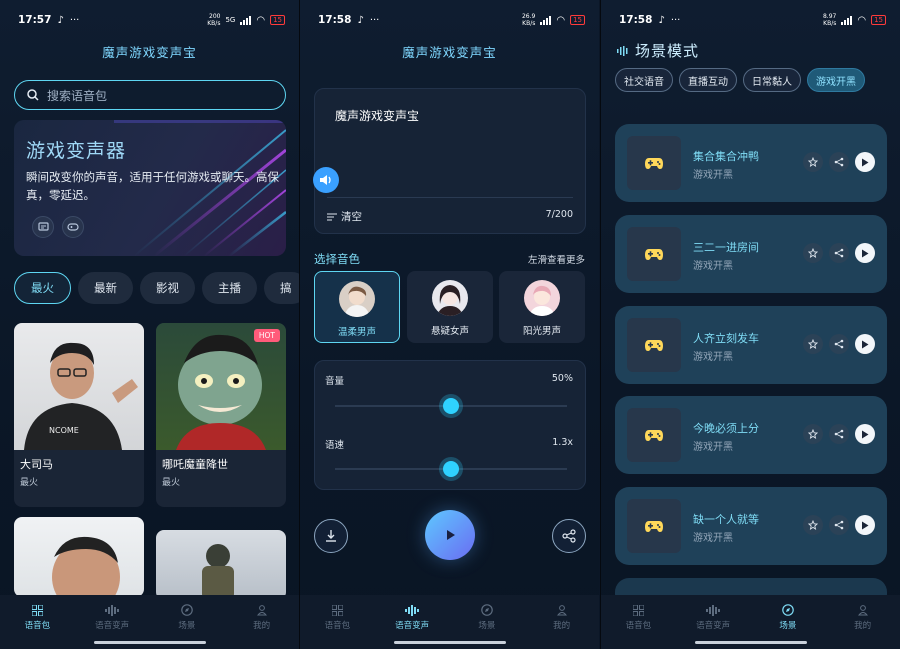  Describe the element at coordinates (76, 151) in the screenshot. I see `banner-title: 游戏变声器` at that location.